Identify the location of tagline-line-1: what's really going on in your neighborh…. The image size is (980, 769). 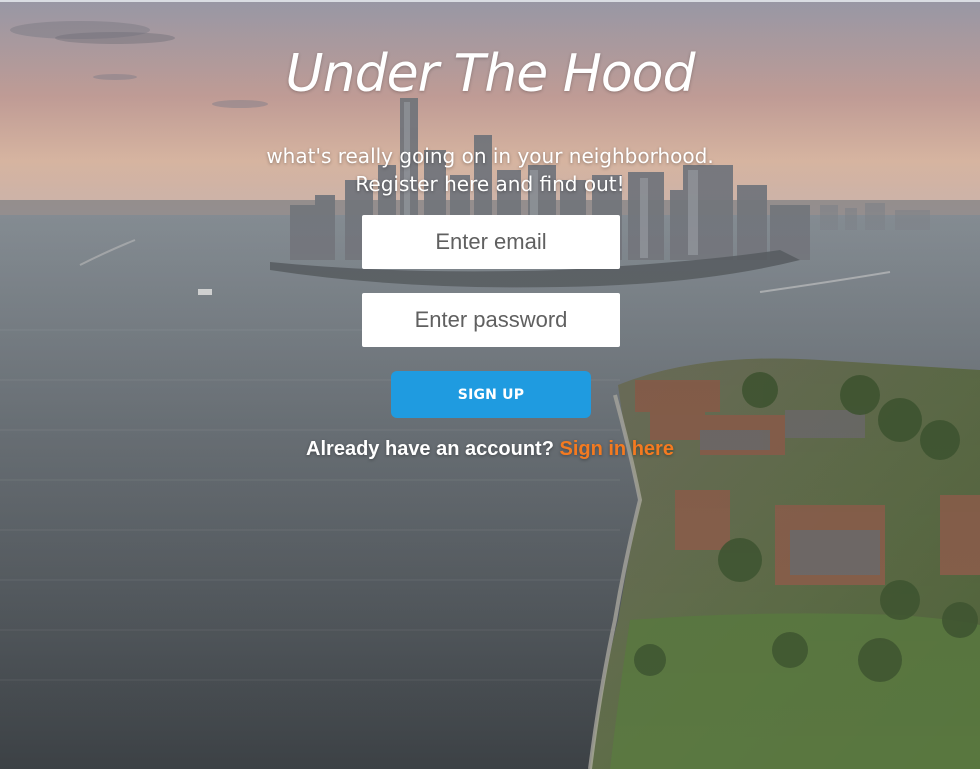
(490, 156).